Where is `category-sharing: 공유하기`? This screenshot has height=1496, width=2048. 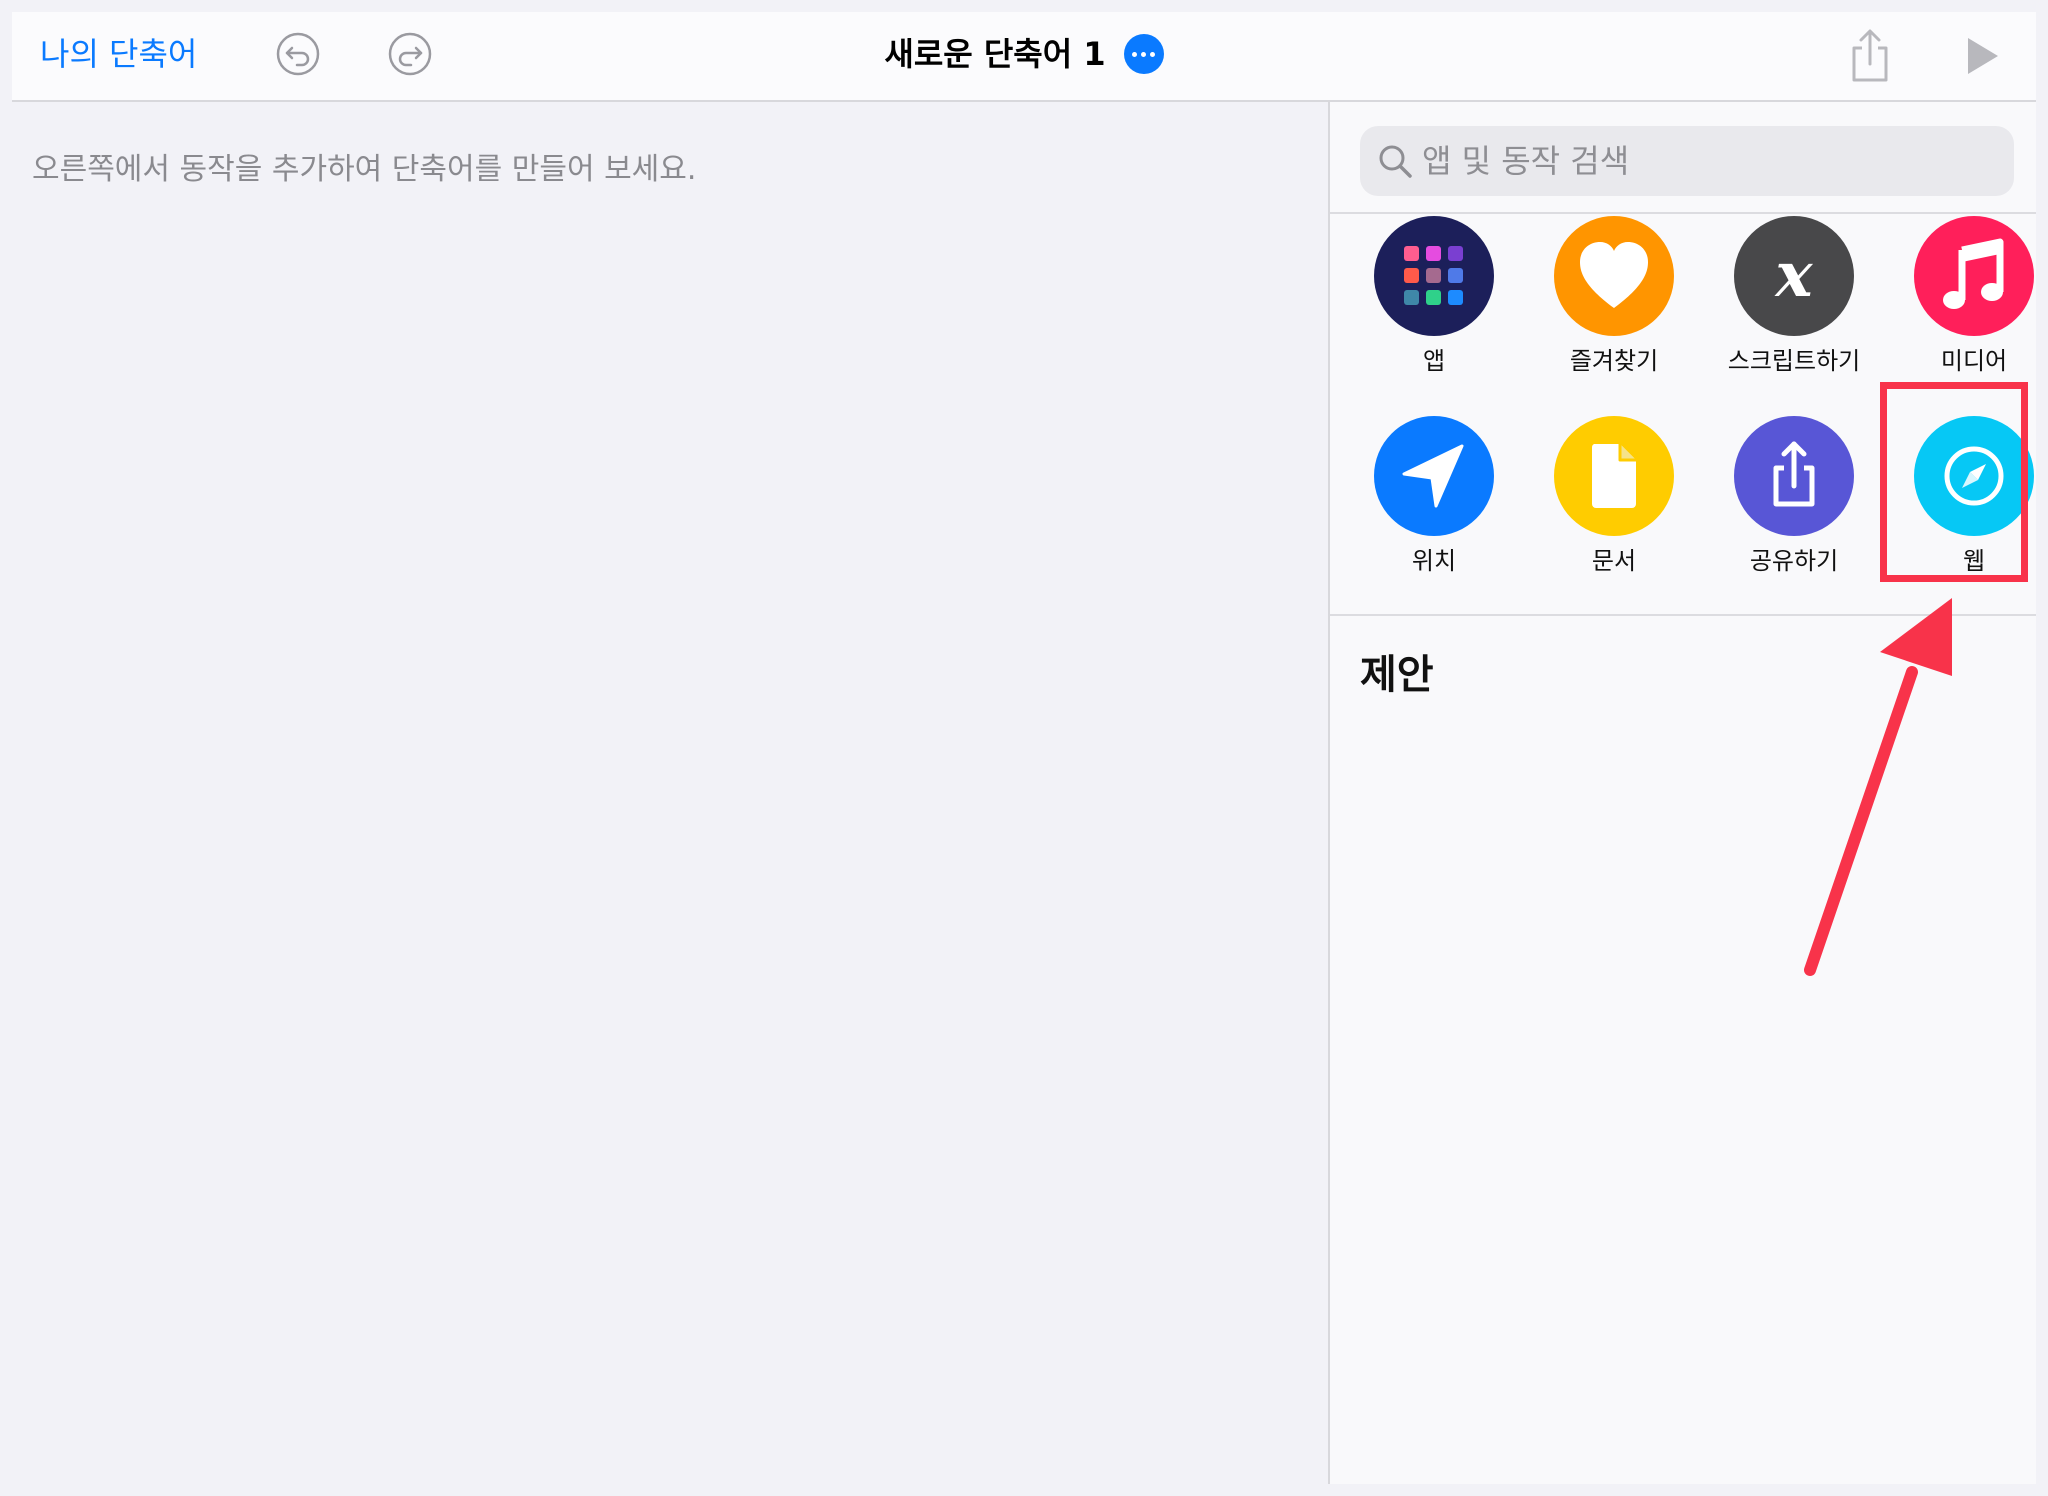
category-sharing: 공유하기 is located at coordinates (1794, 496).